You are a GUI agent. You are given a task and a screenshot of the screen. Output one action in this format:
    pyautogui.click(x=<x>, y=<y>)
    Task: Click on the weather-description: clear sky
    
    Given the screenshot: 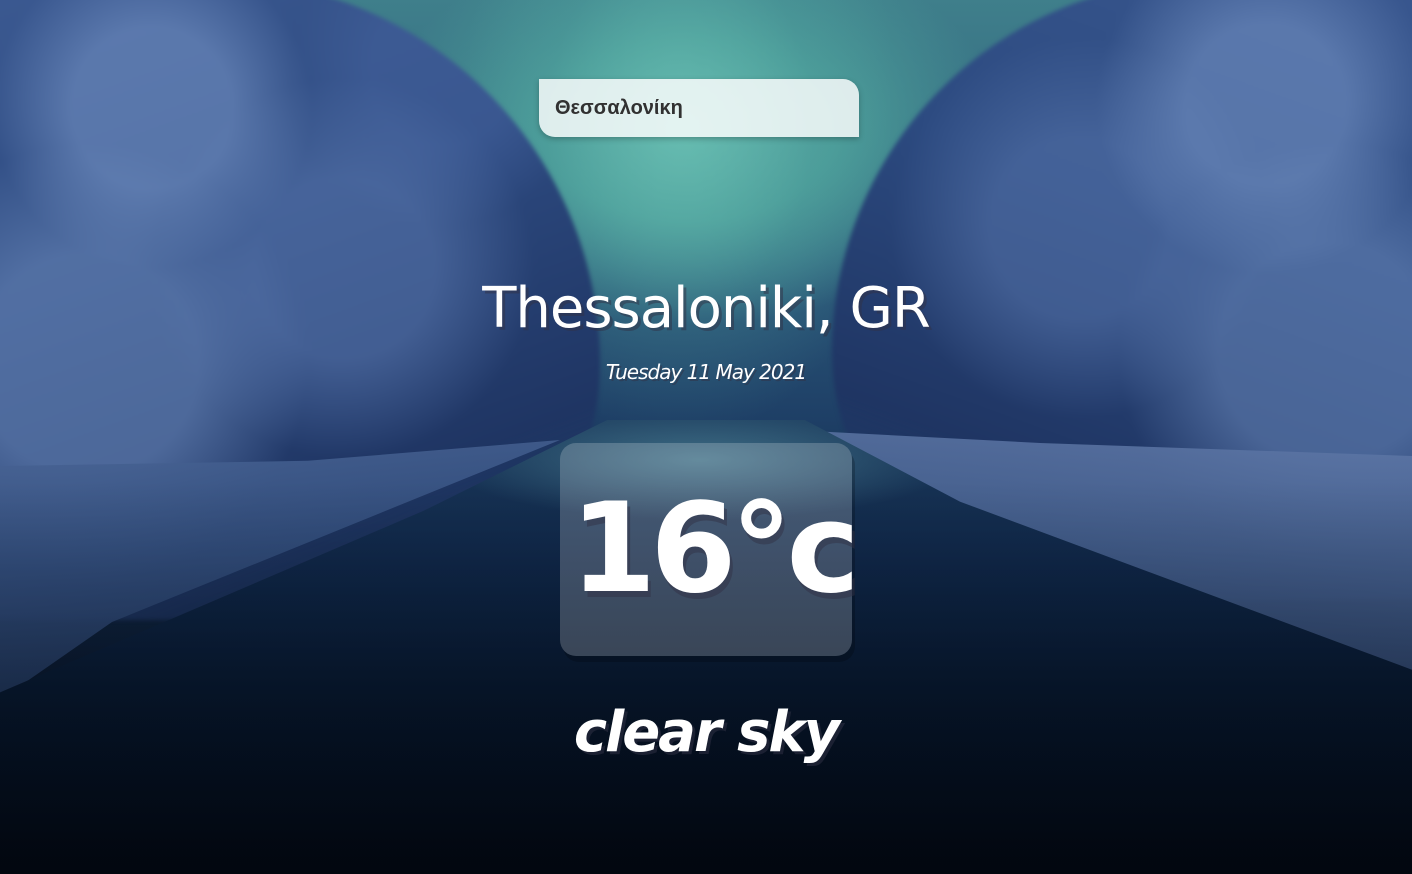 What is the action you would take?
    pyautogui.click(x=706, y=732)
    